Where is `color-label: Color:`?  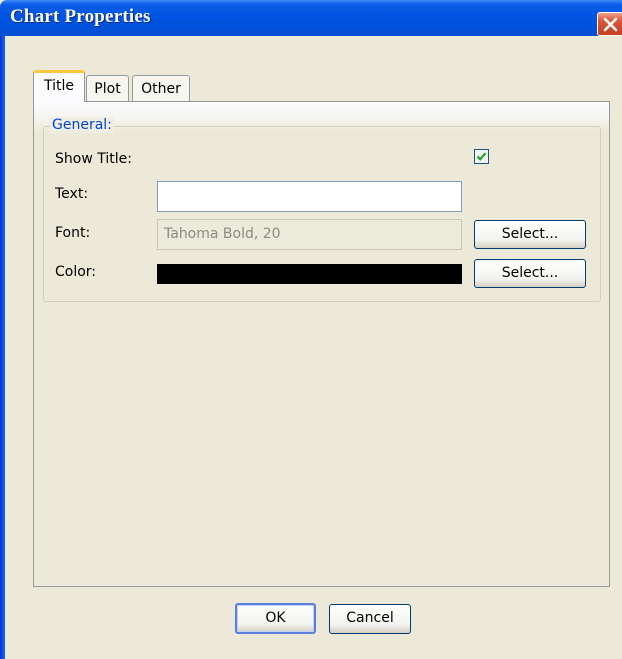 color-label: Color: is located at coordinates (76, 272).